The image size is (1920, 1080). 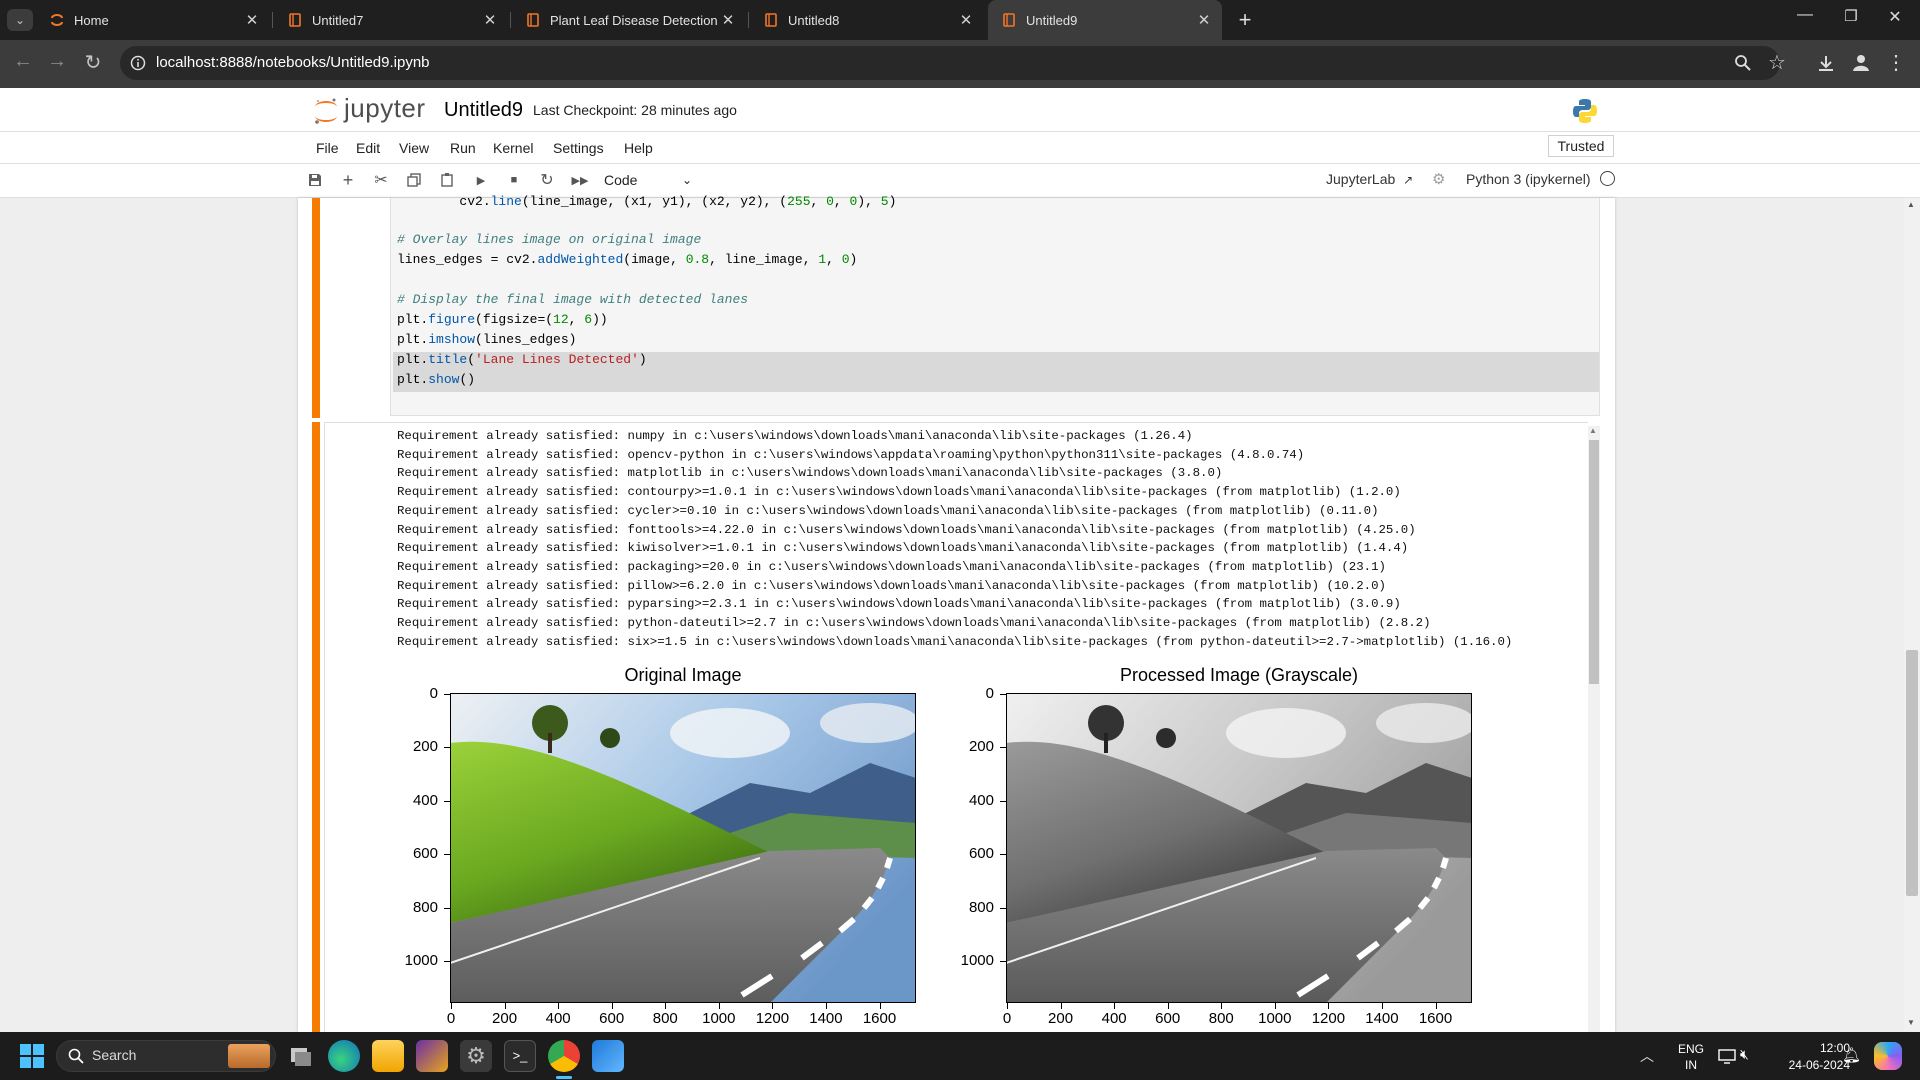 I want to click on clock-date: 24-06-2024, so click(x=1813, y=1065).